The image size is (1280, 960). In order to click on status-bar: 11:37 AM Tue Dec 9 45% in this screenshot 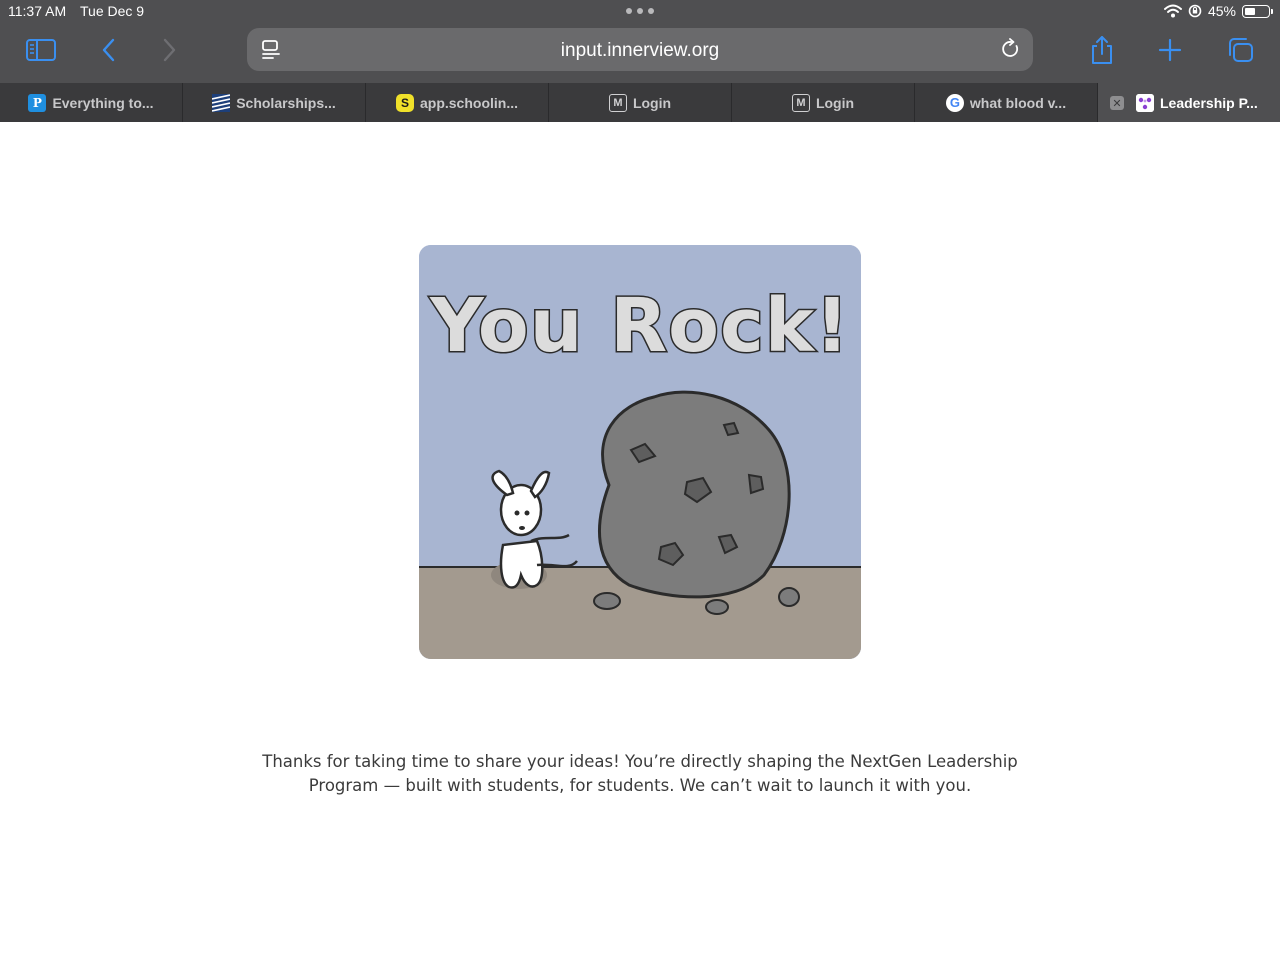, I will do `click(640, 12)`.